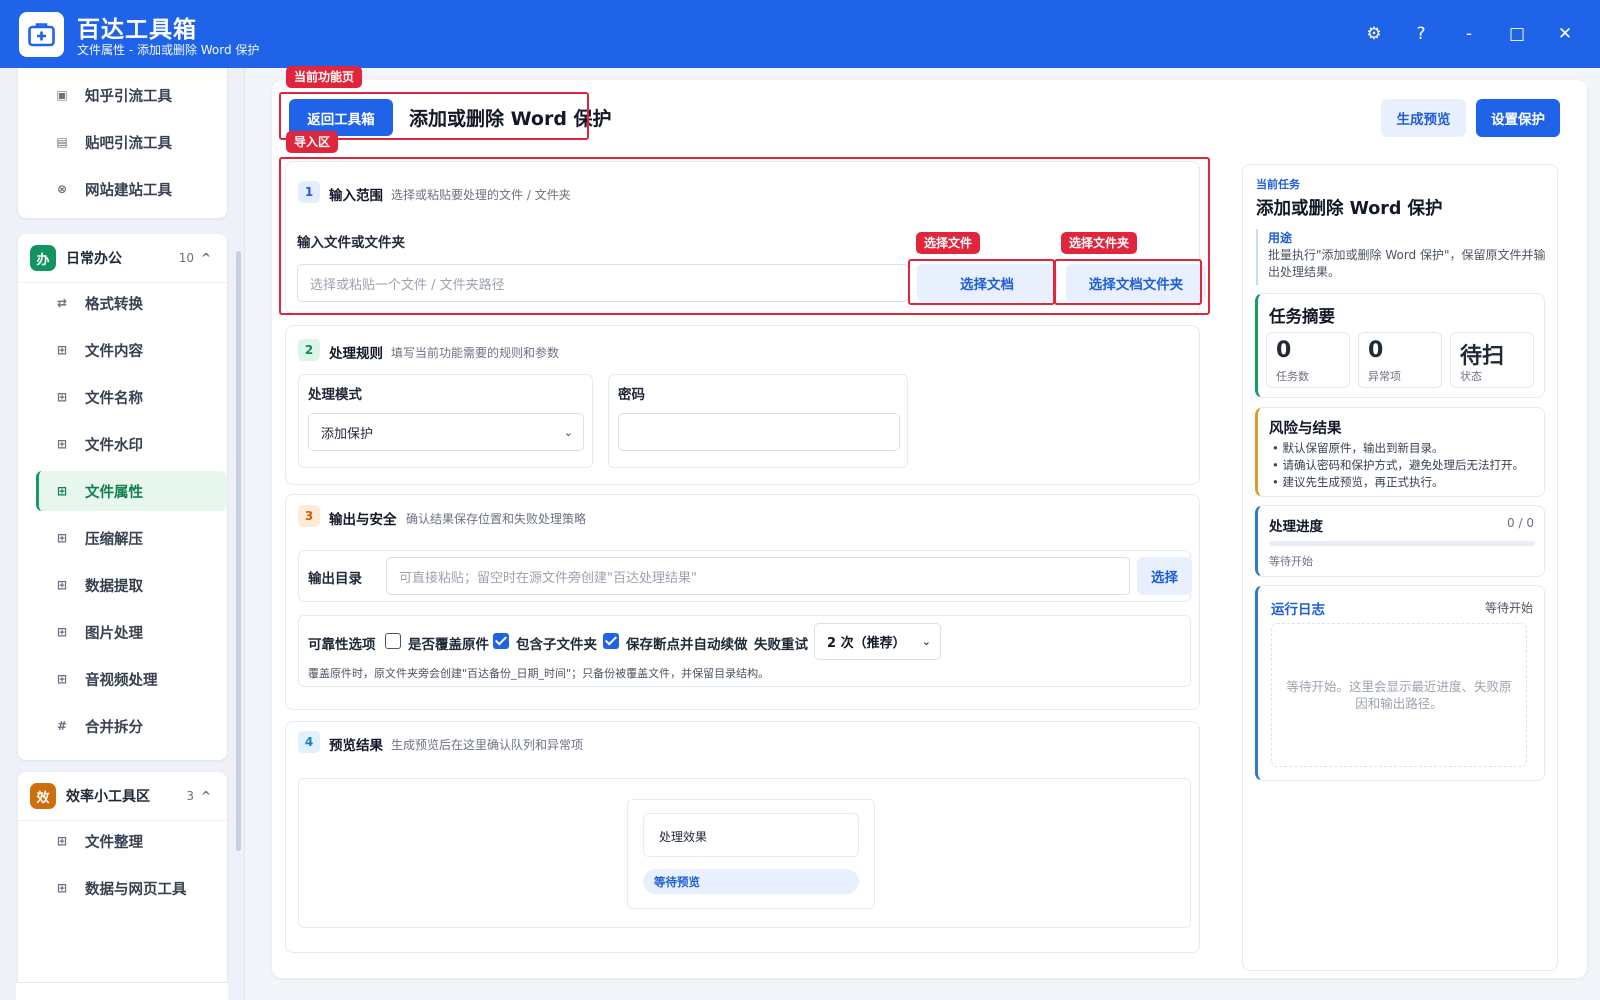  I want to click on purpose-text: 批量执行"添加或删除 Word 保护"，保留原文件并输出处理结果。, so click(1407, 263).